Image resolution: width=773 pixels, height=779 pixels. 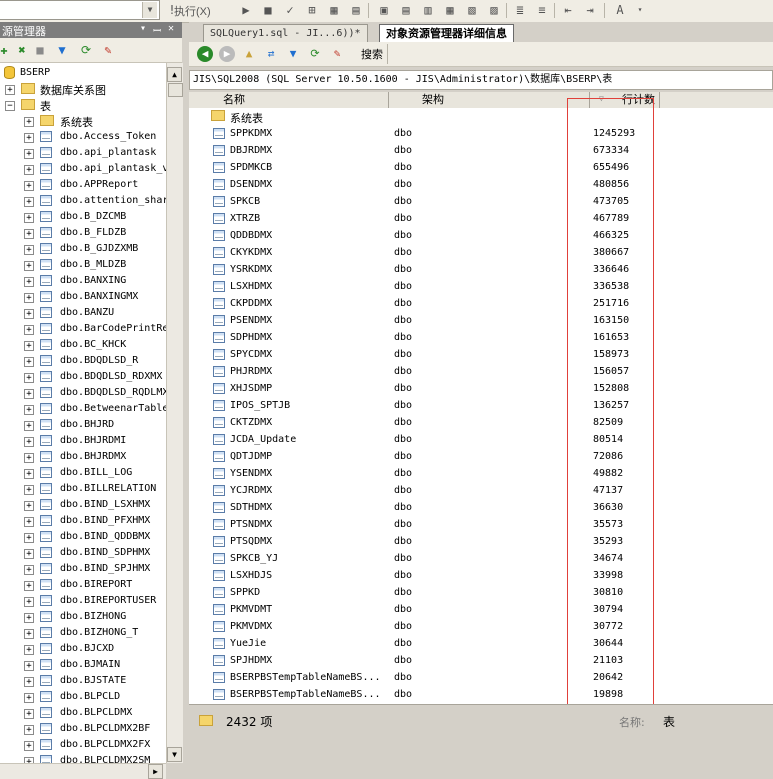 I want to click on table-row: LSXHDJS dbo 33998, so click(x=481, y=575).